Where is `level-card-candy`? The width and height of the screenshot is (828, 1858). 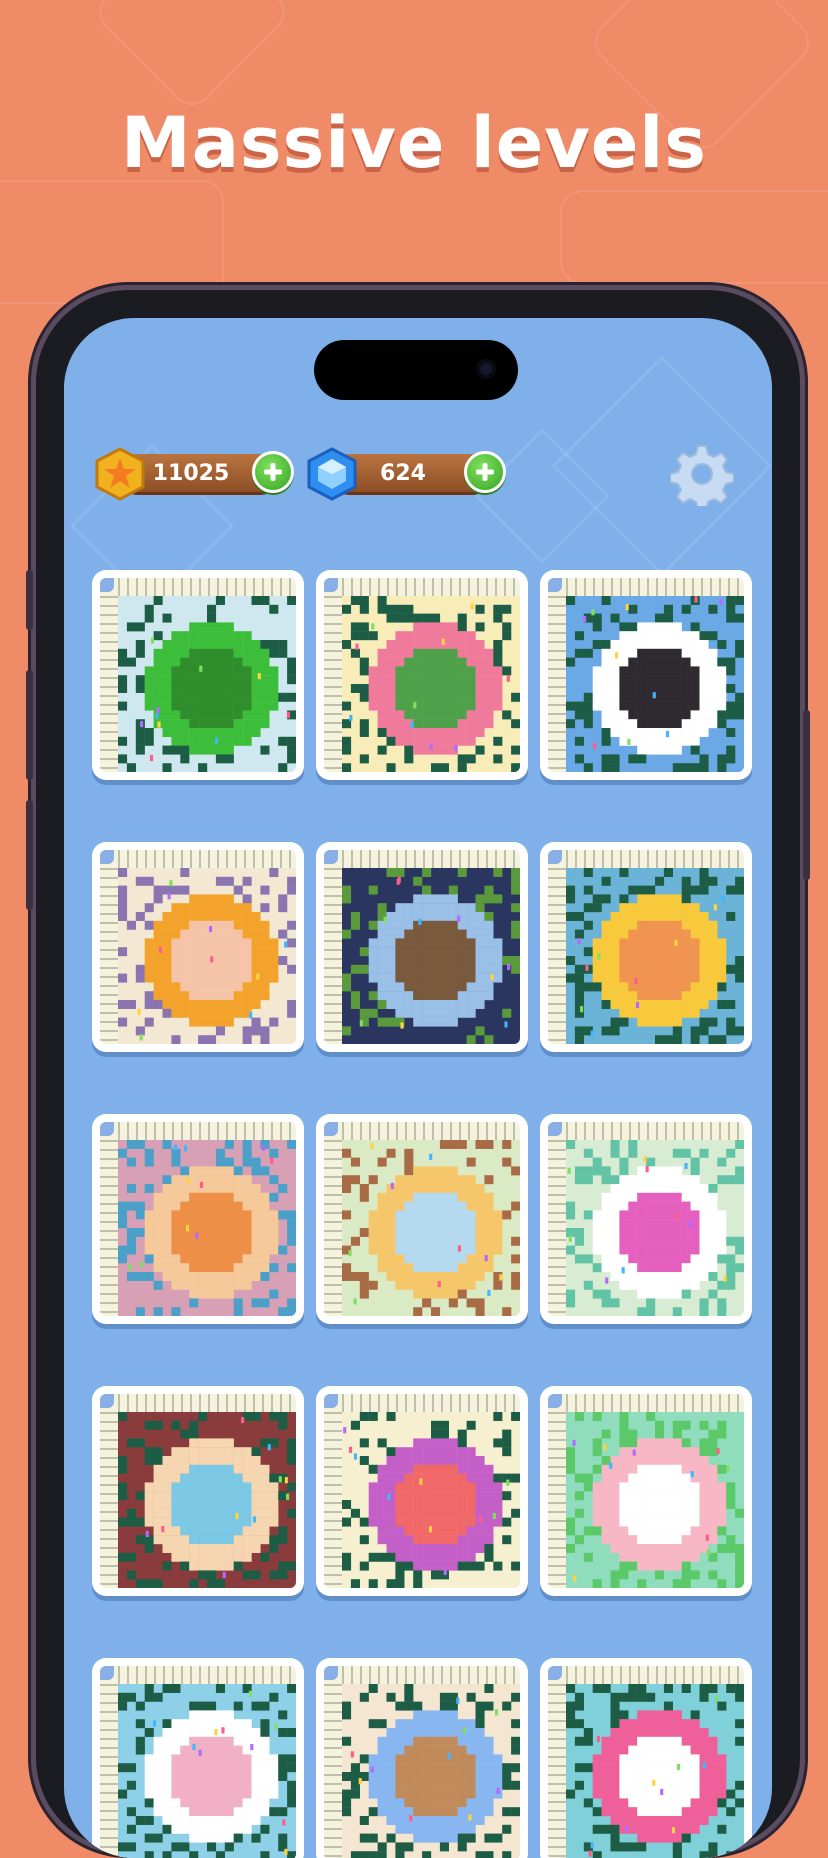
level-card-candy is located at coordinates (646, 1491).